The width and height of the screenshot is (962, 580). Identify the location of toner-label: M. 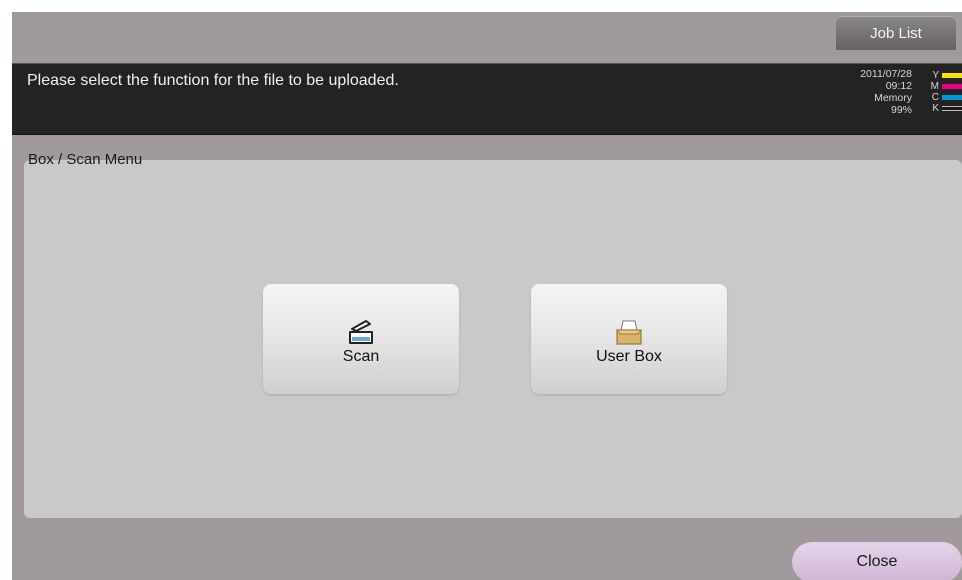
(934, 86).